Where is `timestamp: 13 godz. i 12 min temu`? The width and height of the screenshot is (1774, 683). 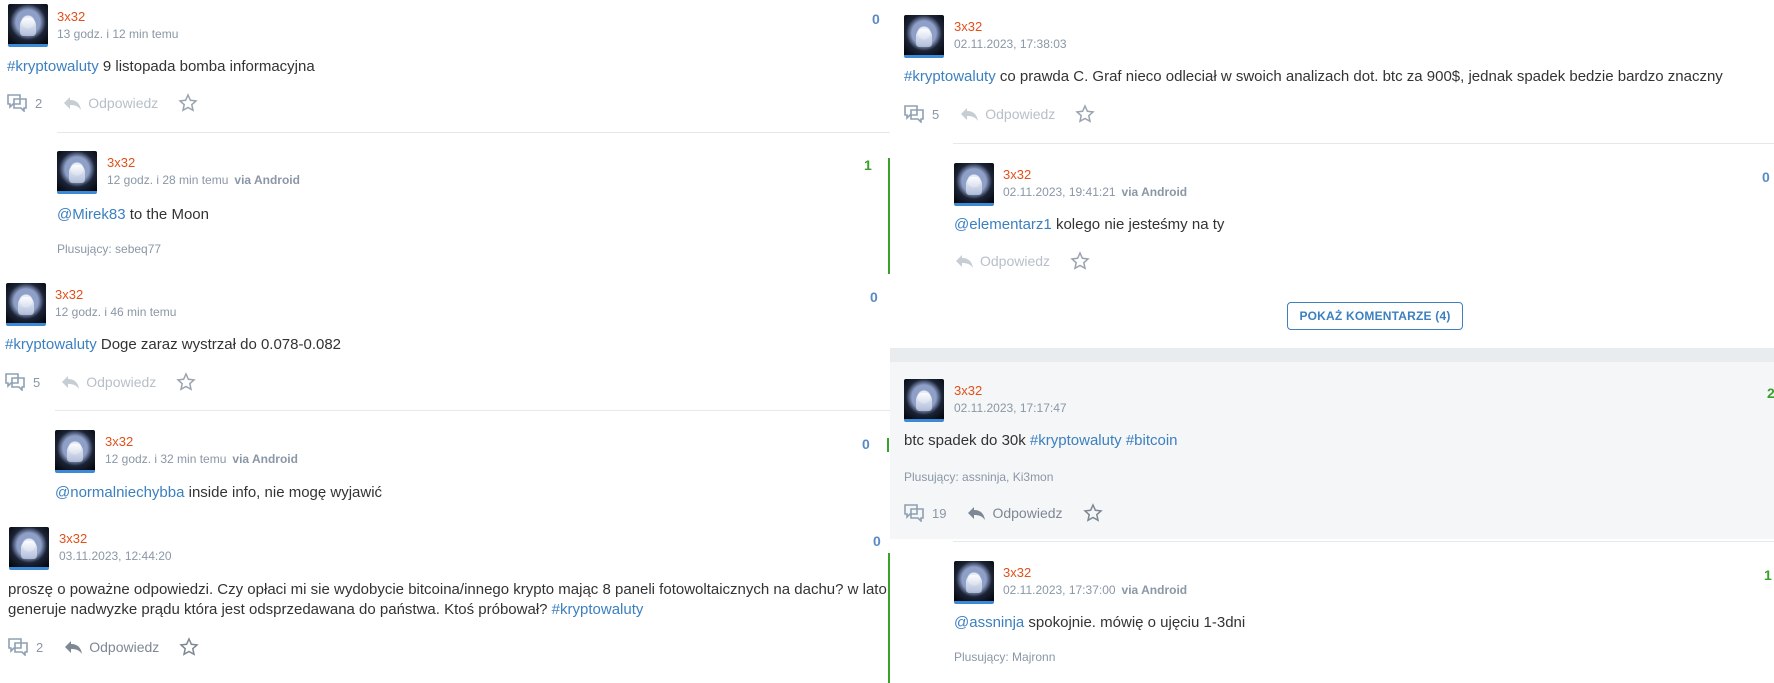
timestamp: 13 godz. i 12 min temu is located at coordinates (117, 34).